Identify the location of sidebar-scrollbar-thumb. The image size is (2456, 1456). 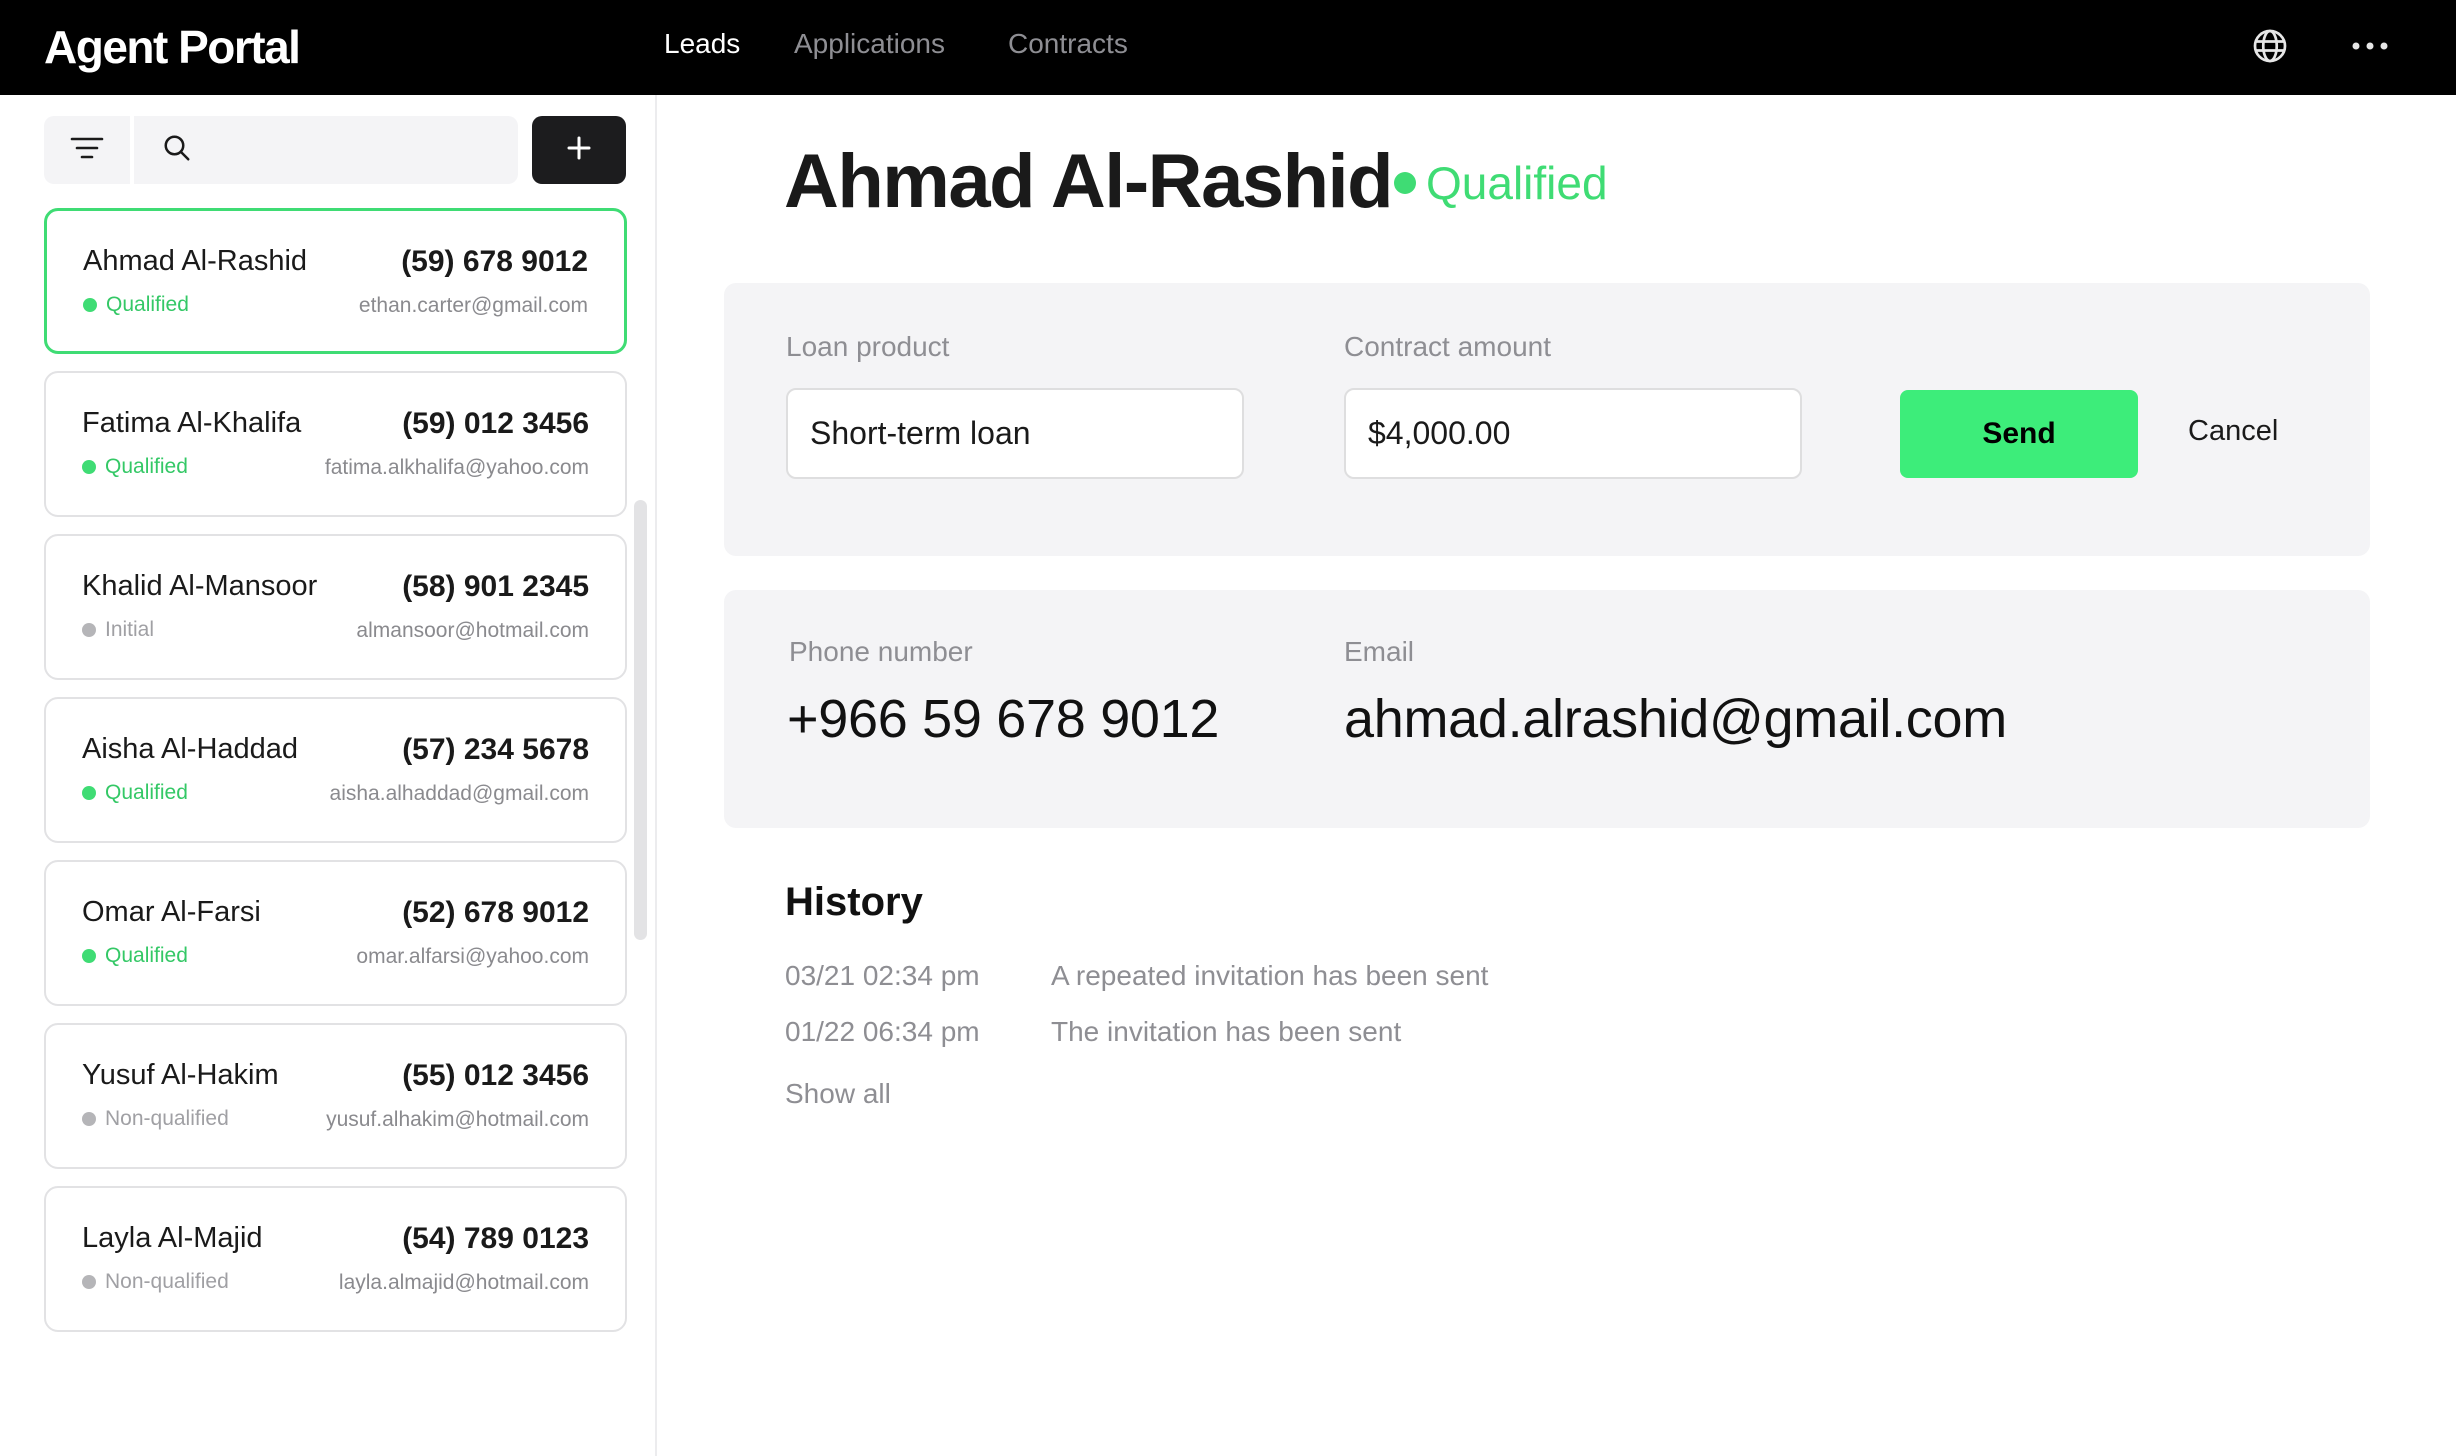
(640, 720).